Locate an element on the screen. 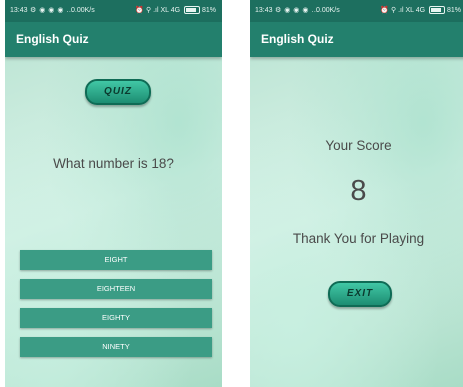  quiz-logo: QUIZ is located at coordinates (118, 92).